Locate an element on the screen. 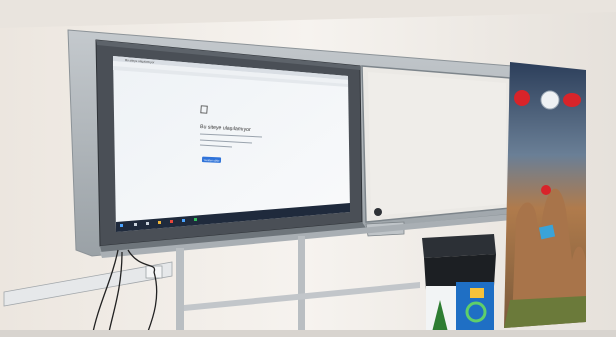 This screenshot has width=616, height=337. promo-banner is located at coordinates (545, 195).